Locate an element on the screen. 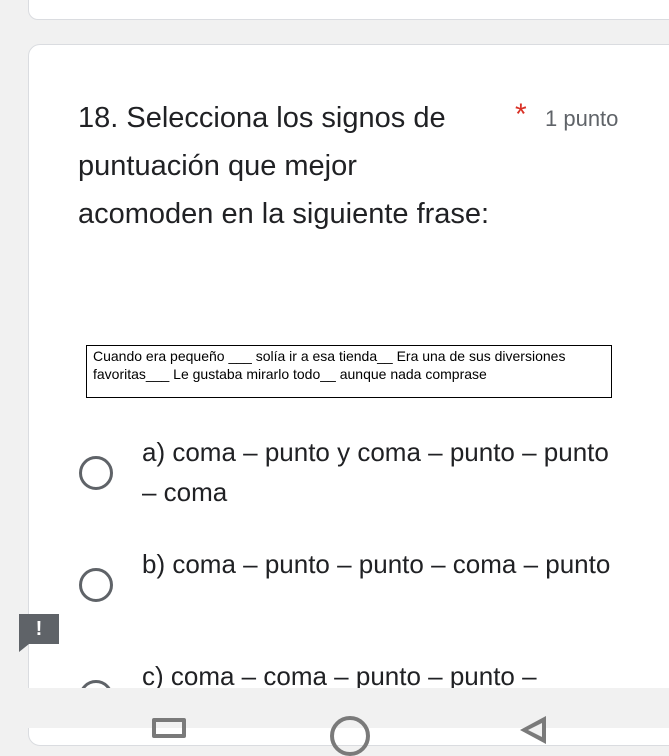 The image size is (669, 756). points-label: 1 punto is located at coordinates (582, 118).